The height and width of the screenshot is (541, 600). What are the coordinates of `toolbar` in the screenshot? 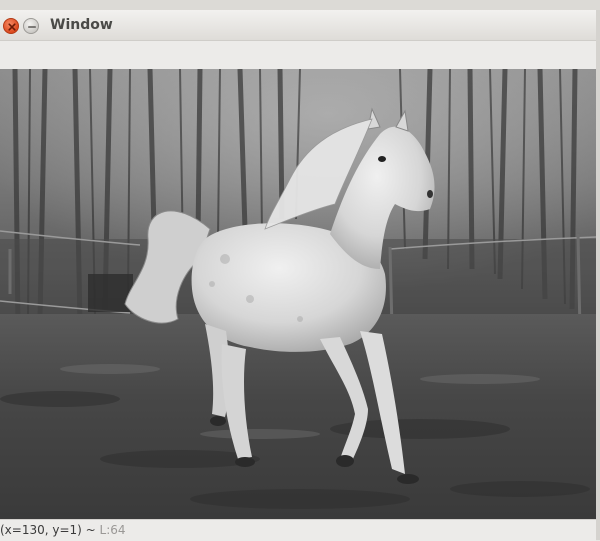 It's located at (298, 55).